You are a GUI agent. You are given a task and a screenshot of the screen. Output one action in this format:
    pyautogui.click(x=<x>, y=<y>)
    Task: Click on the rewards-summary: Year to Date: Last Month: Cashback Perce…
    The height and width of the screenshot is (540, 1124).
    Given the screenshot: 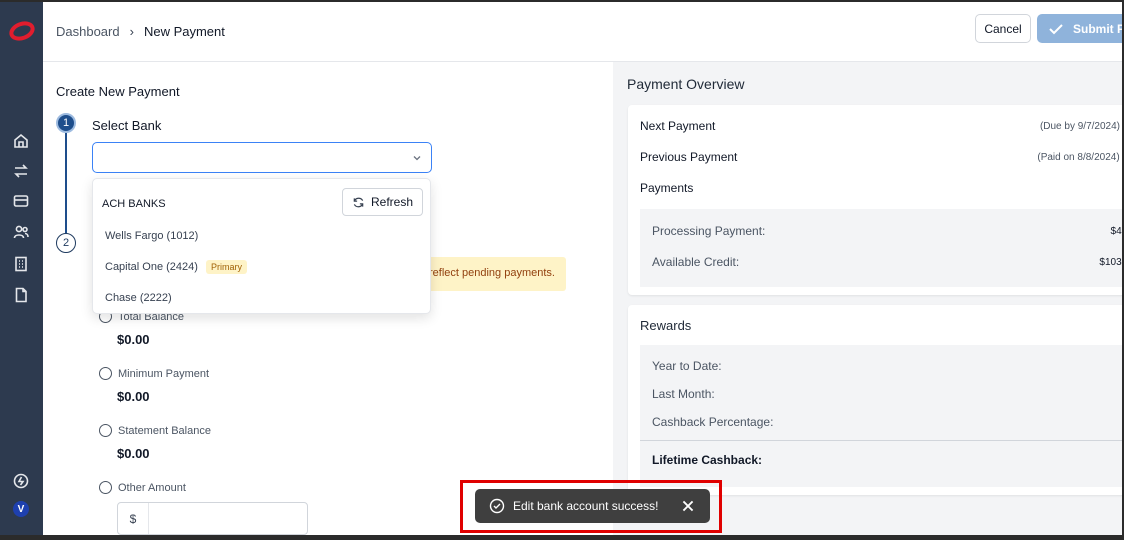 What is the action you would take?
    pyautogui.click(x=881, y=416)
    